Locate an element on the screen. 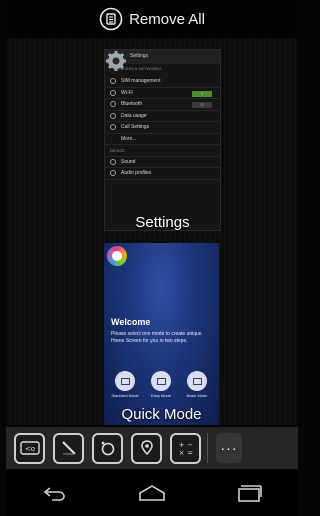  mode-option: Basic Mode is located at coordinates (197, 384).